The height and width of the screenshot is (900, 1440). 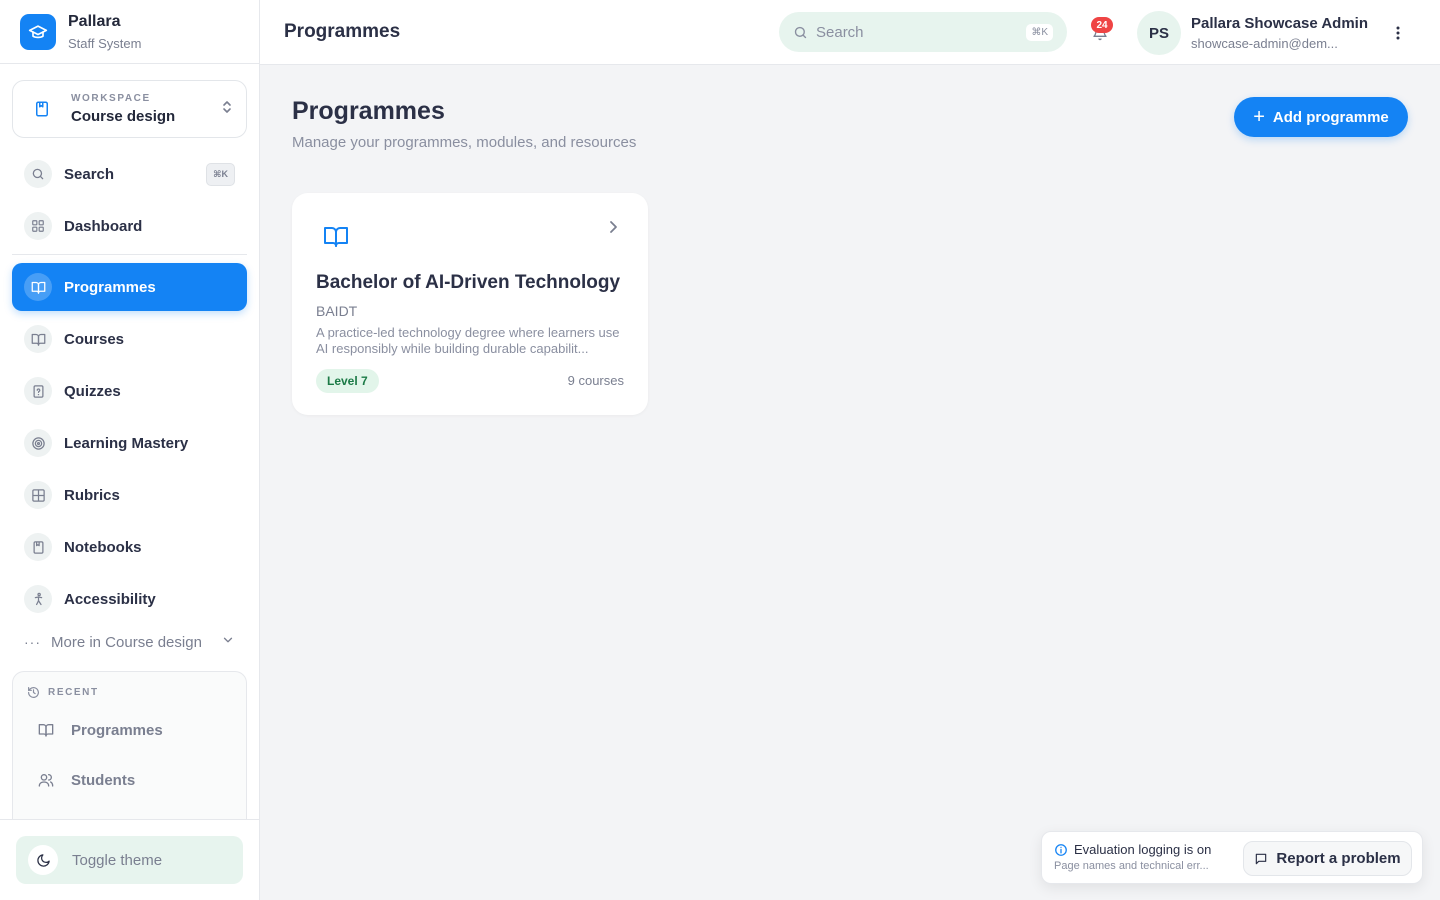 What do you see at coordinates (38, 495) in the screenshot?
I see `grid-check-icon` at bounding box center [38, 495].